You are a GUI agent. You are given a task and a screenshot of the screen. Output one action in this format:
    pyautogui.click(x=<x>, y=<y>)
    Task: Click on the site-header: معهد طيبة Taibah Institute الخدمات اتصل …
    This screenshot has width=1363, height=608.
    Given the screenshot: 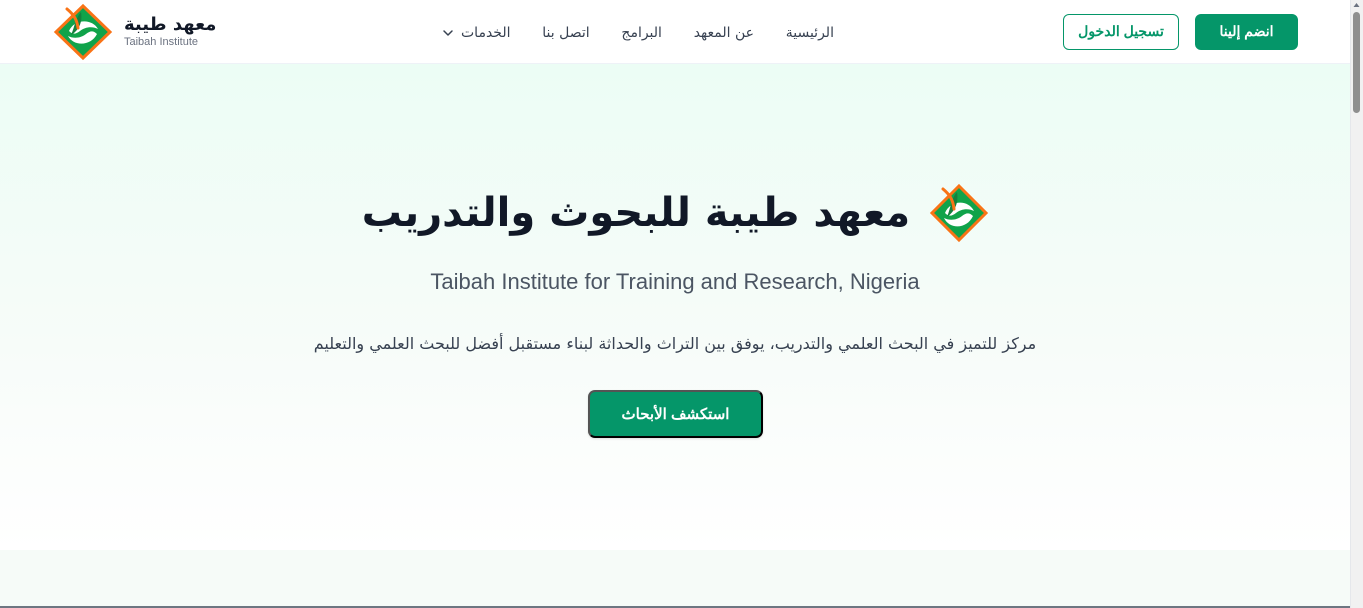 What is the action you would take?
    pyautogui.click(x=675, y=32)
    